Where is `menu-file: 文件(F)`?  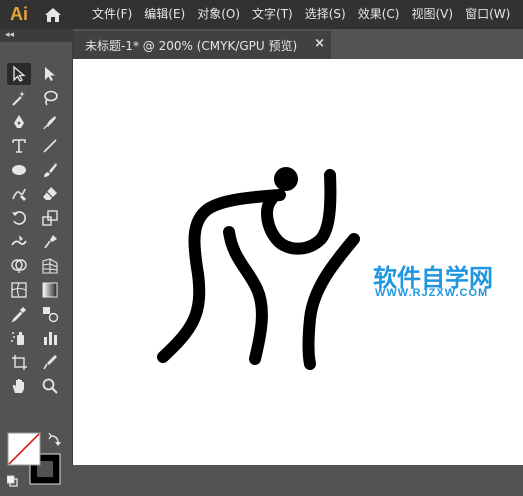
menu-file: 文件(F) is located at coordinates (112, 14).